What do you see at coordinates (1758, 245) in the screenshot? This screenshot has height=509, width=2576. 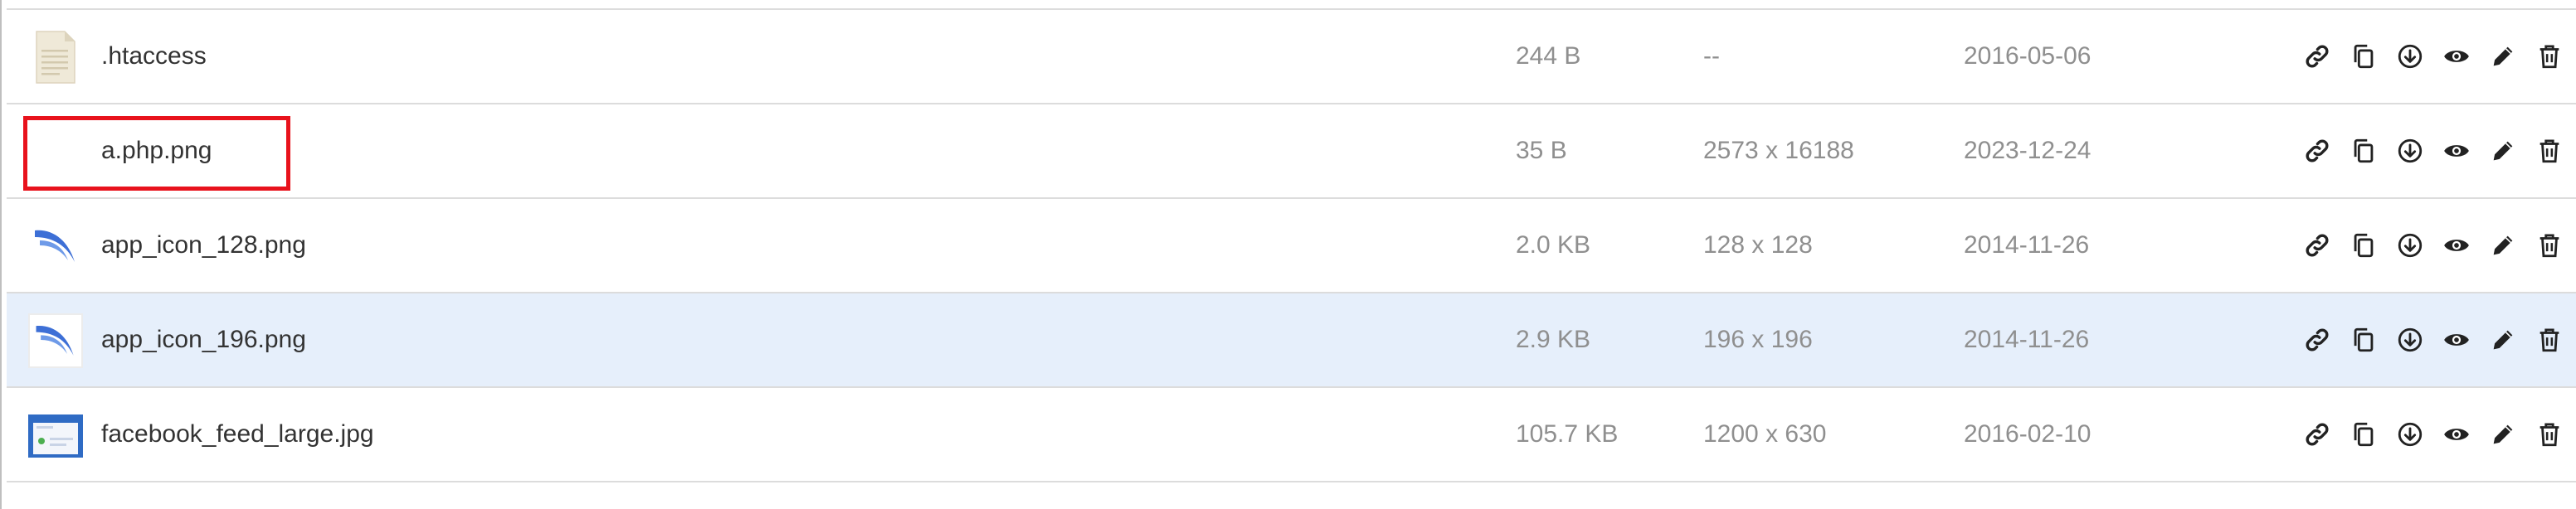 I see `file-dimensions: 128 x 128` at bounding box center [1758, 245].